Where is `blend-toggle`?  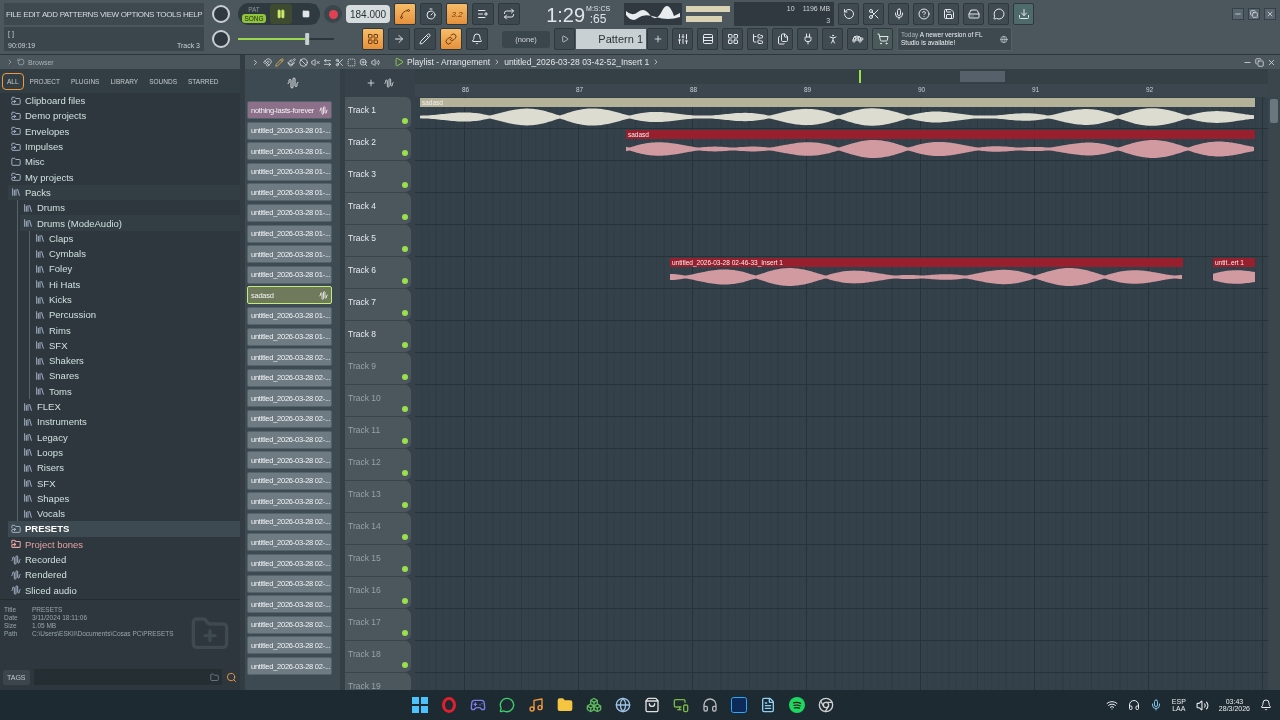 blend-toggle is located at coordinates (425, 39).